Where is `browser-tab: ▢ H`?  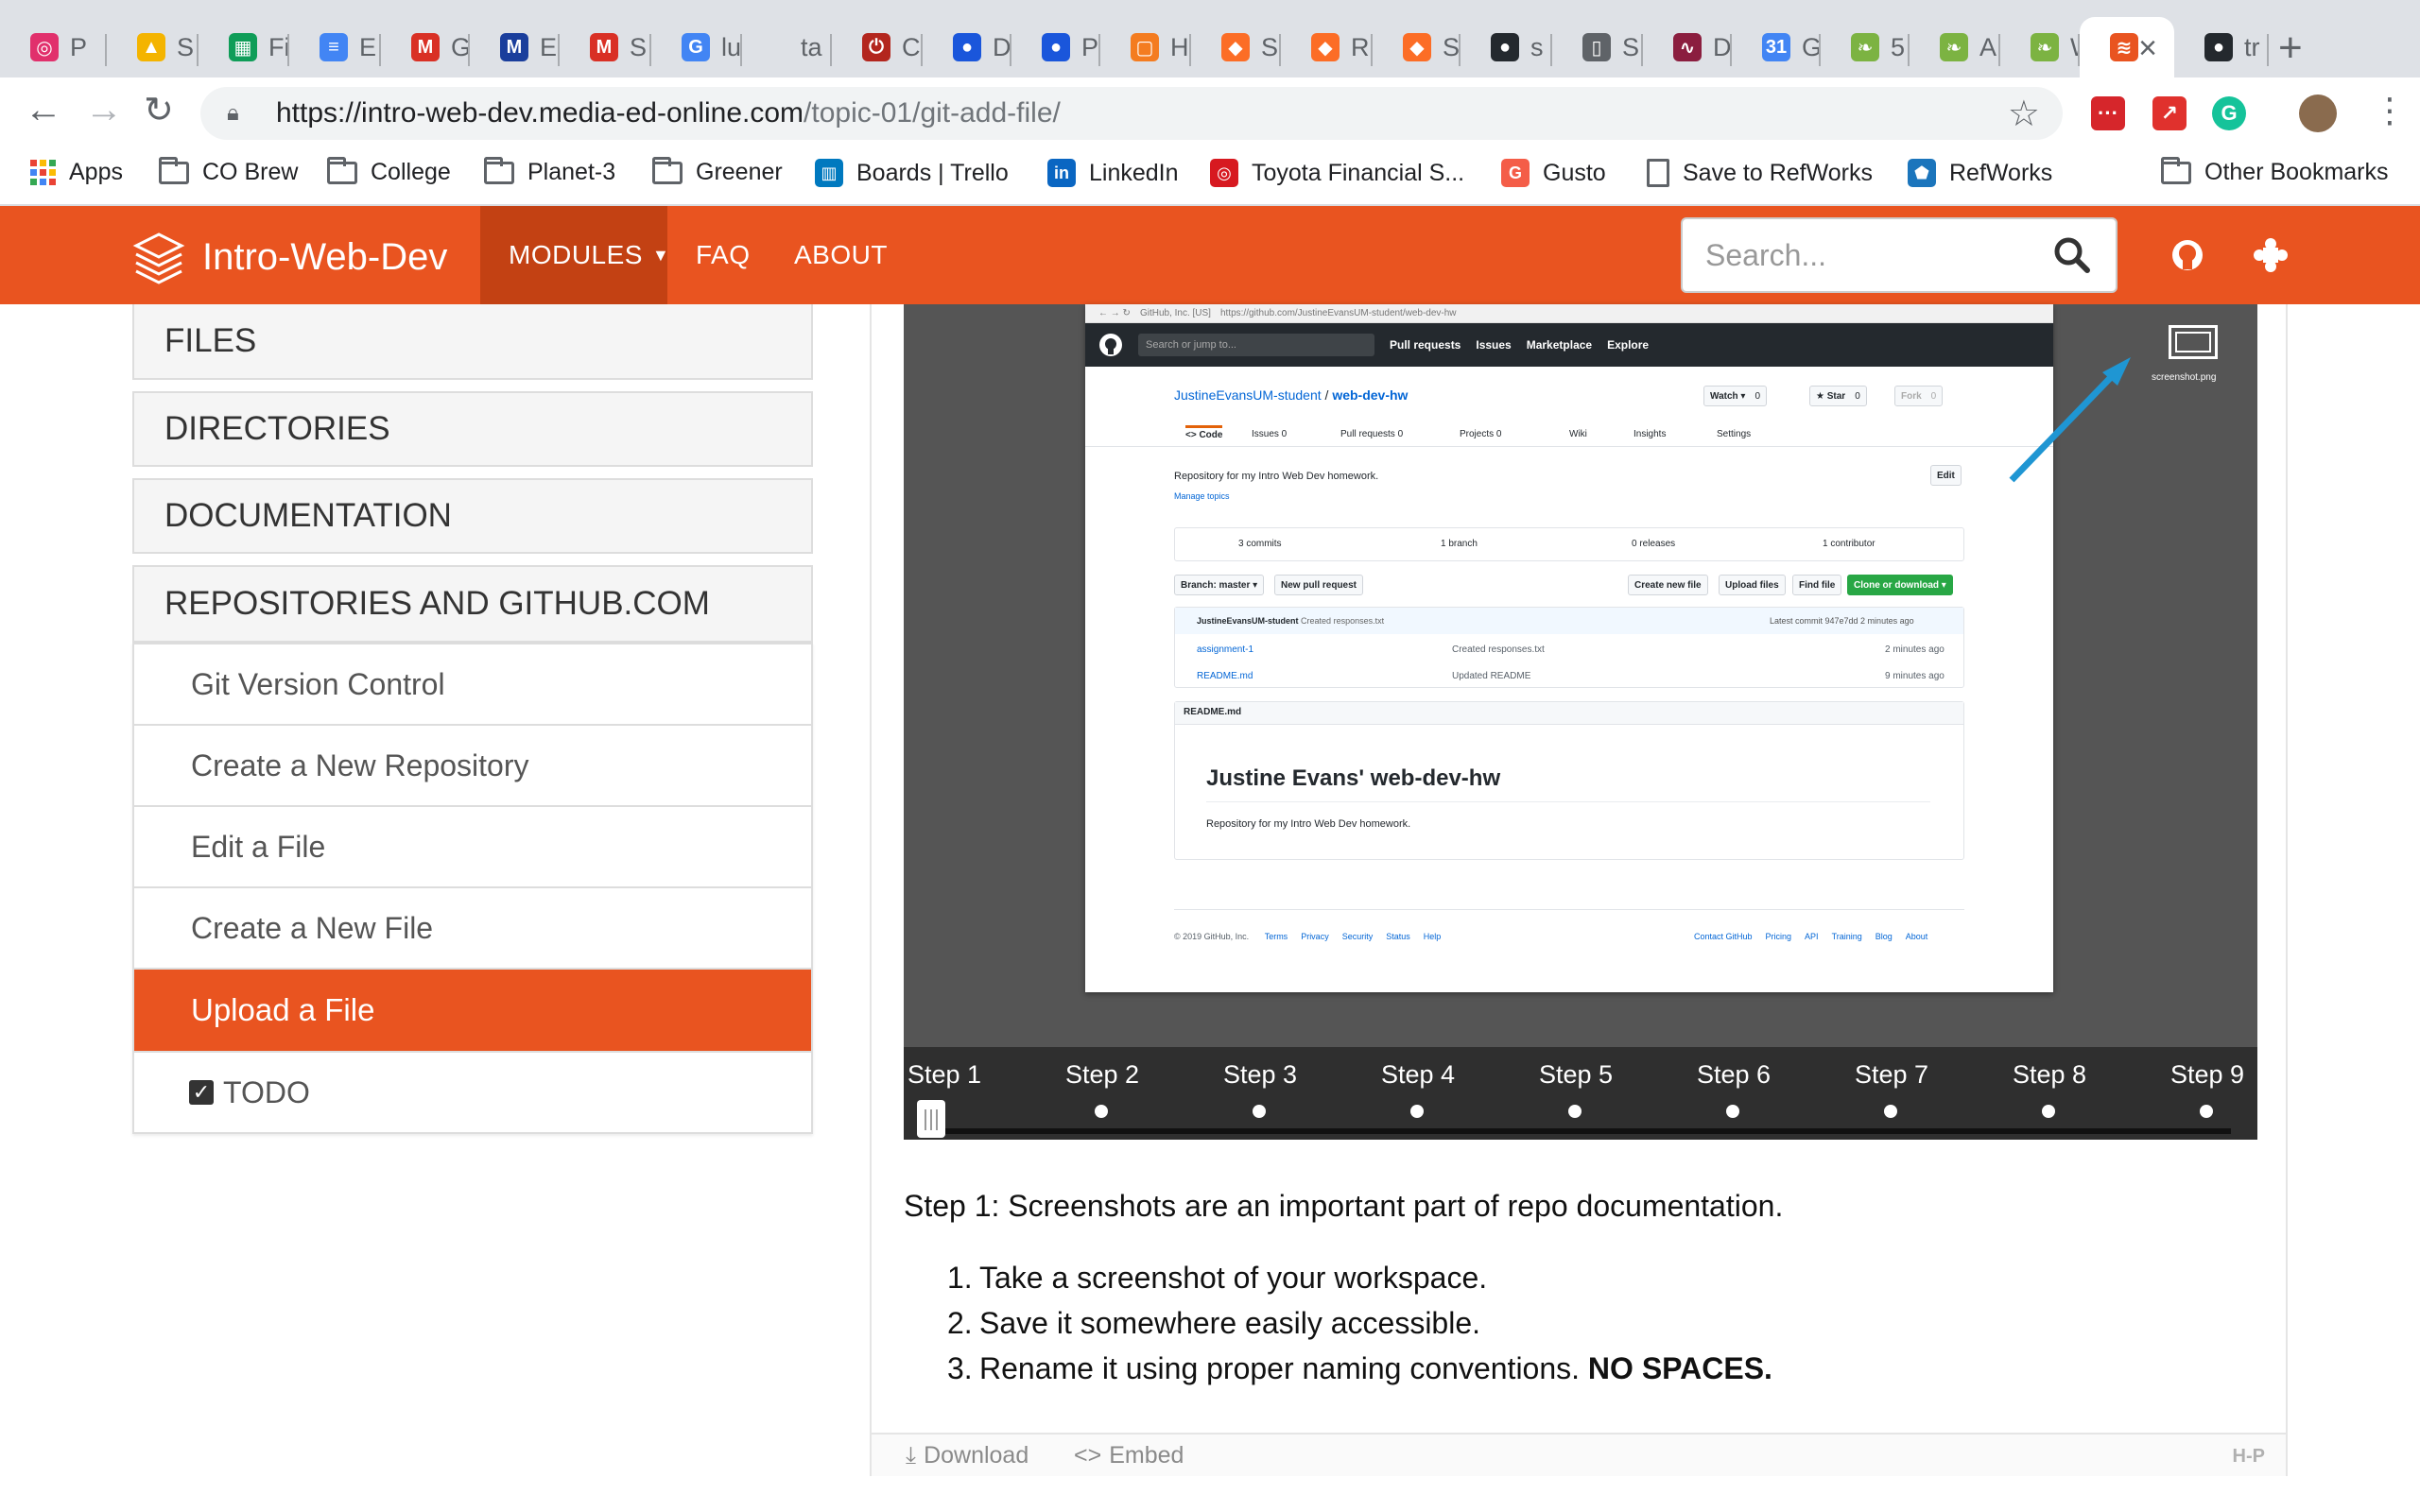
browser-tab: ▢ H is located at coordinates (1146, 47).